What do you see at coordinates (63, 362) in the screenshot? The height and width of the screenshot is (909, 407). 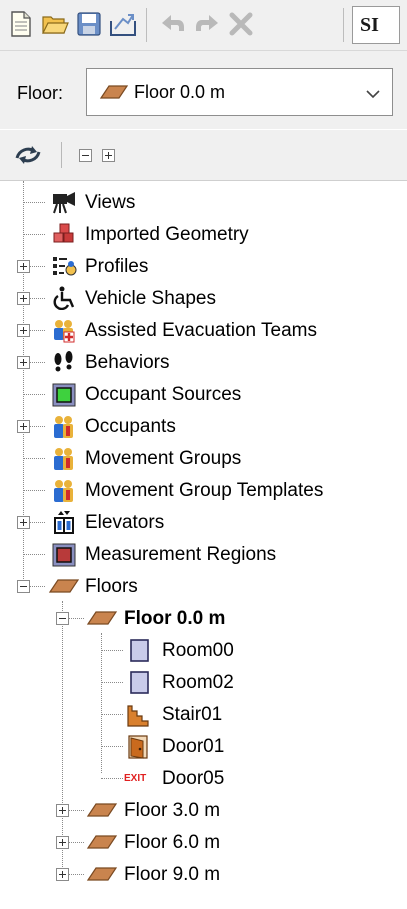 I see `footprints-icon` at bounding box center [63, 362].